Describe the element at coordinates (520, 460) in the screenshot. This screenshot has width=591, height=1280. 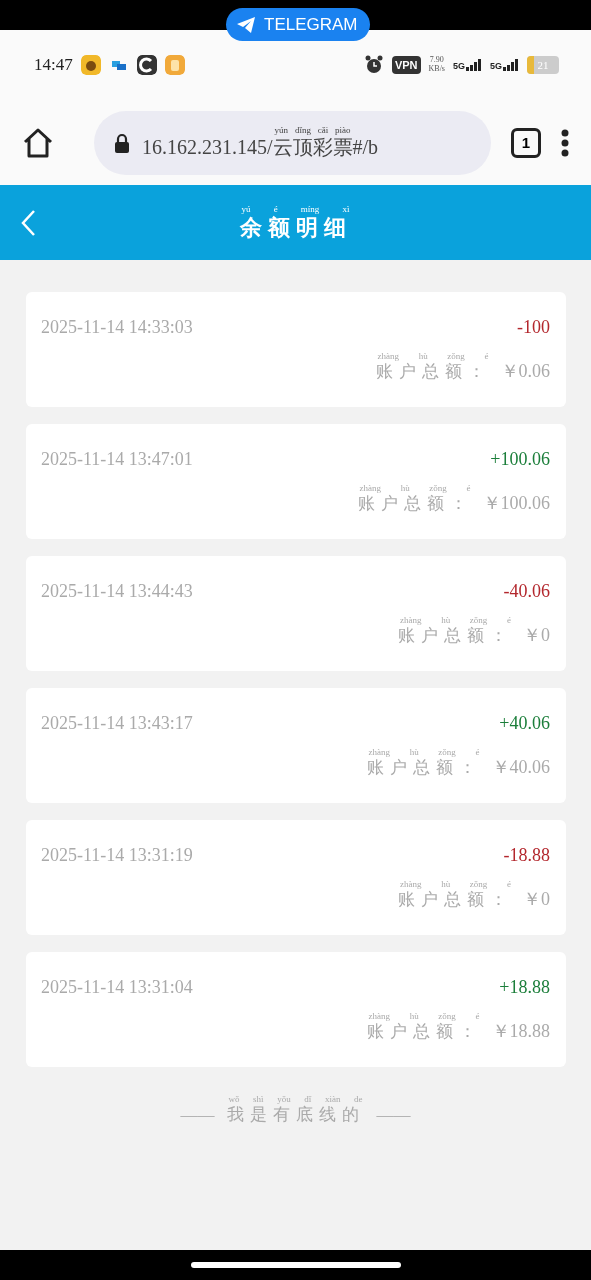
I see `transaction-amount: +100.06` at that location.